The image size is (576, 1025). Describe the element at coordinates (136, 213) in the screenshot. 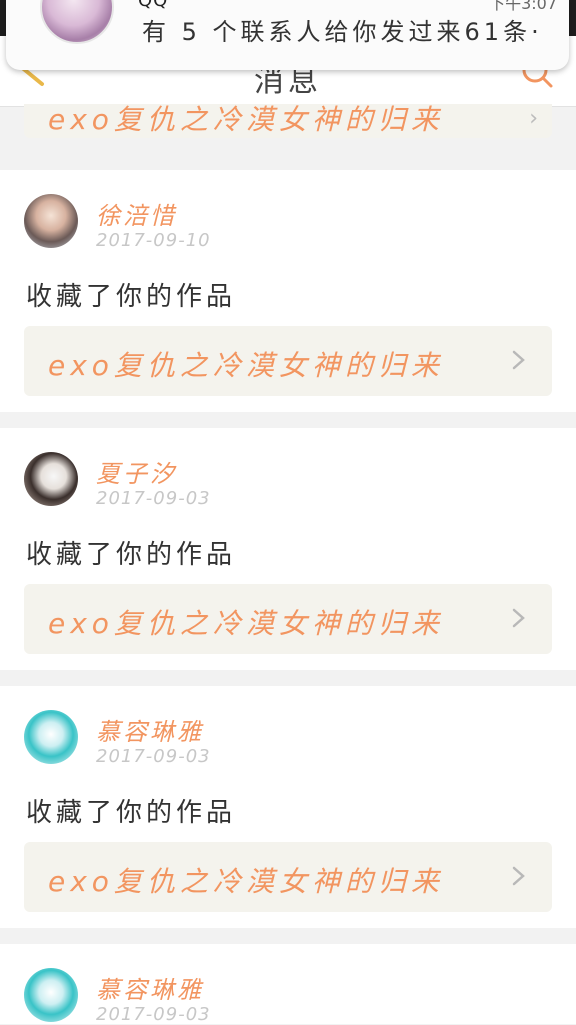

I see `user-name: 徐涪惜` at that location.